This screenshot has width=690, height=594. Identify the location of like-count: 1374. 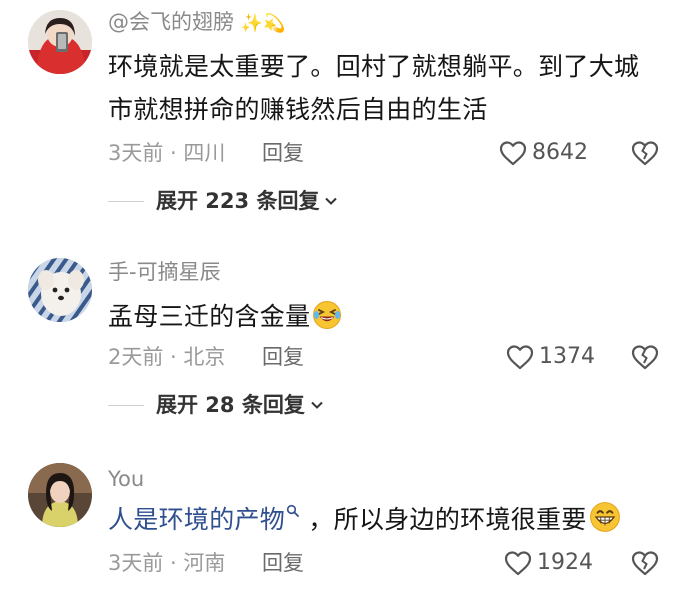
(567, 356).